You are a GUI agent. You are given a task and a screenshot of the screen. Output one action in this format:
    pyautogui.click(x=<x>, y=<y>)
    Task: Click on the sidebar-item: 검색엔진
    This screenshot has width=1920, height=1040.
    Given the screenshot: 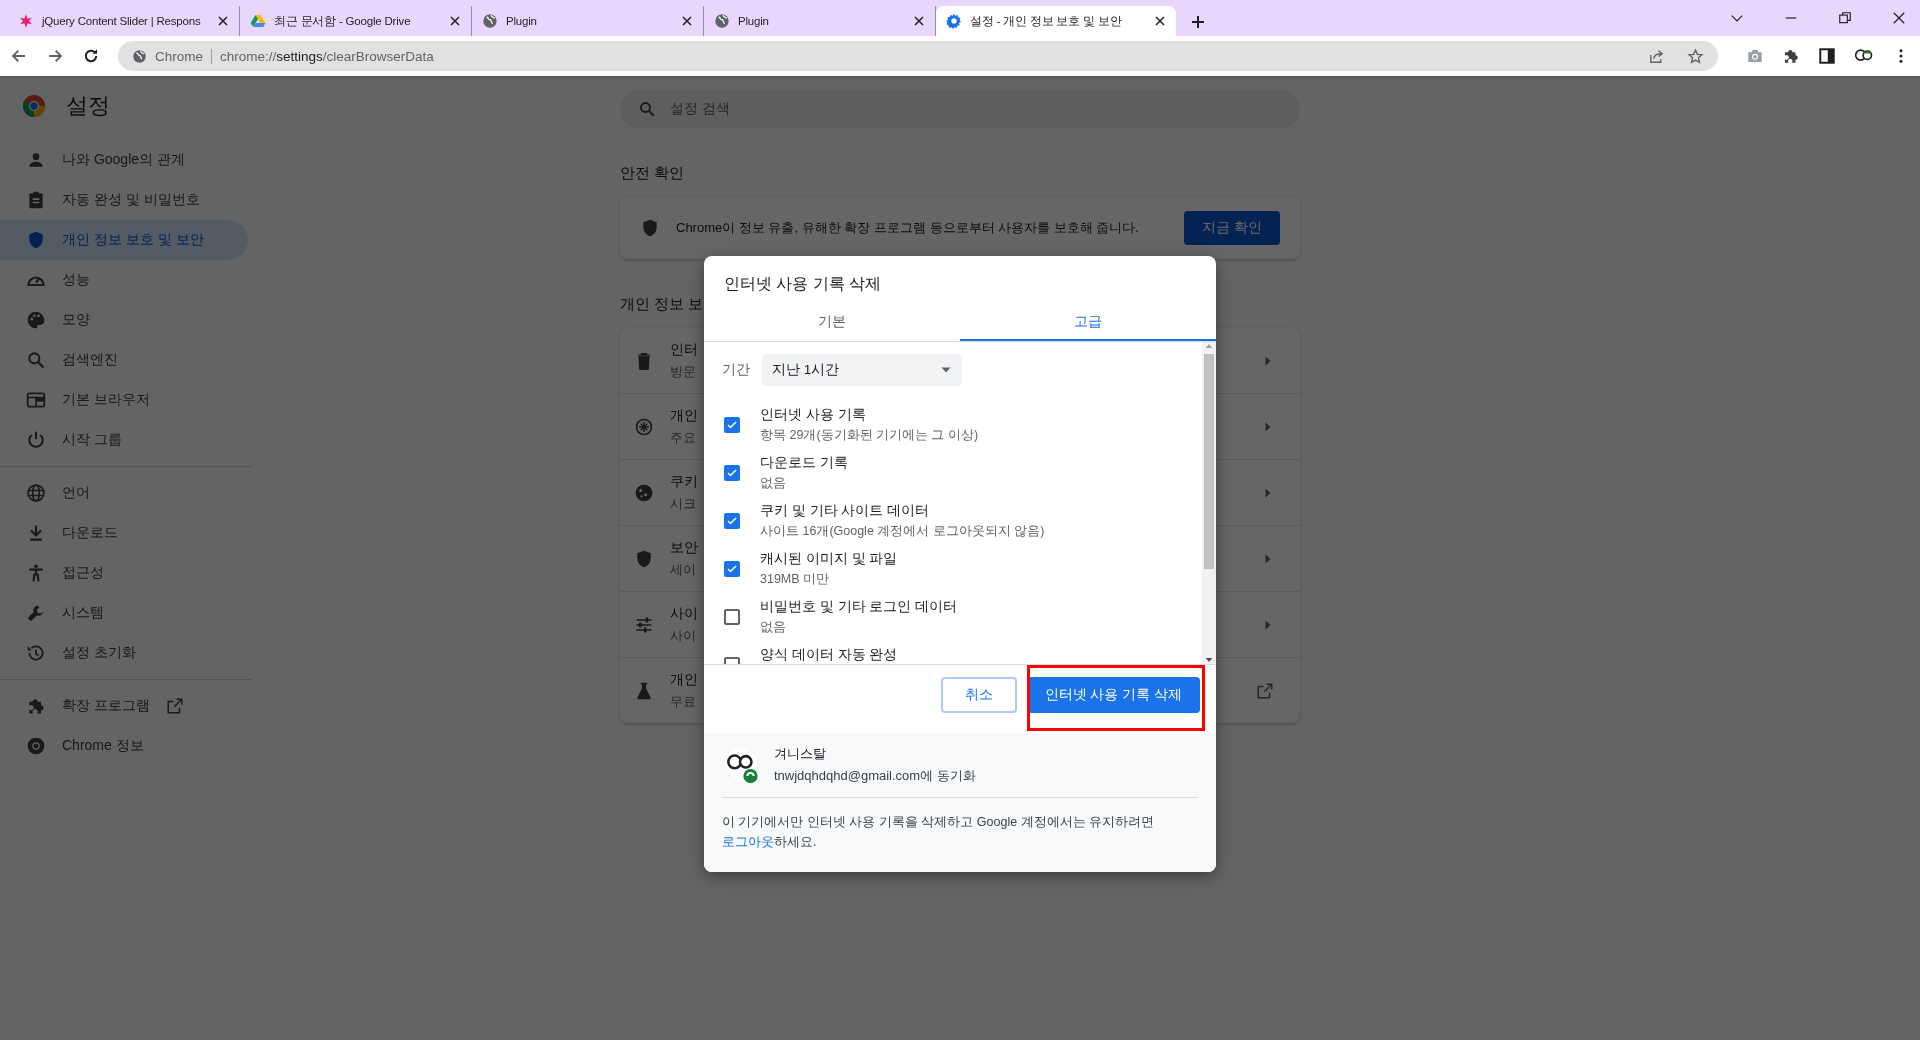 What is the action you would take?
    pyautogui.click(x=124, y=360)
    